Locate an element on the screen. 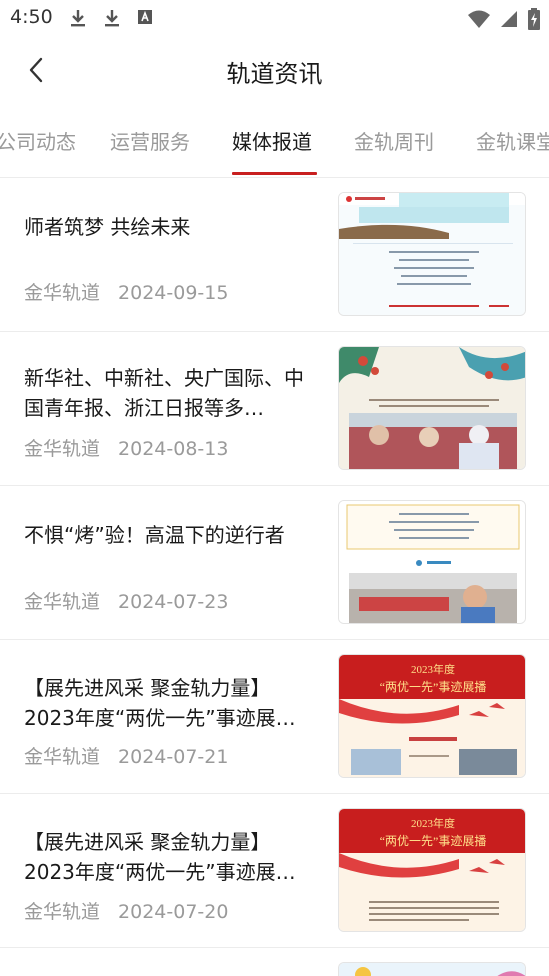 The width and height of the screenshot is (549, 976). category-tabs: 公司动态 运营服务 媒体报道 金轨周刊 金轨课堂 is located at coordinates (274, 145).